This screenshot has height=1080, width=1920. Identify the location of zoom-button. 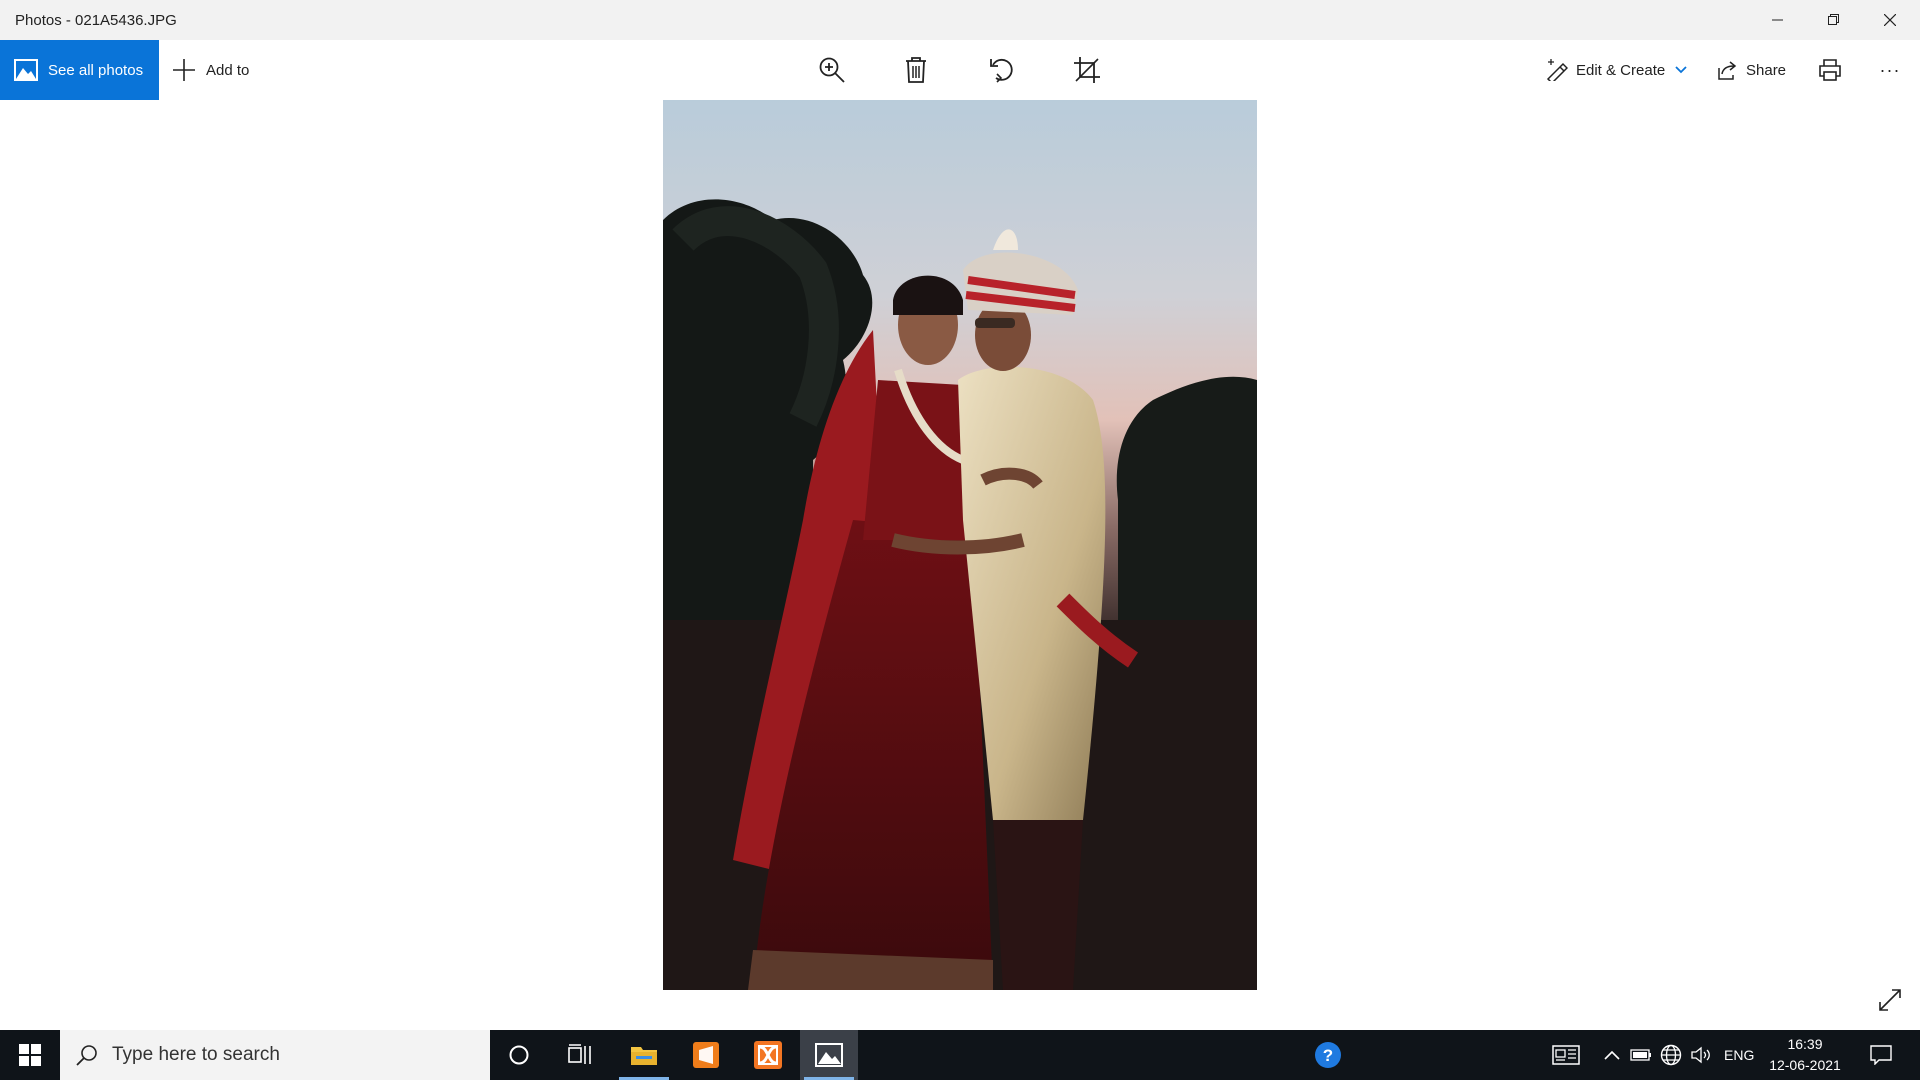
(832, 70).